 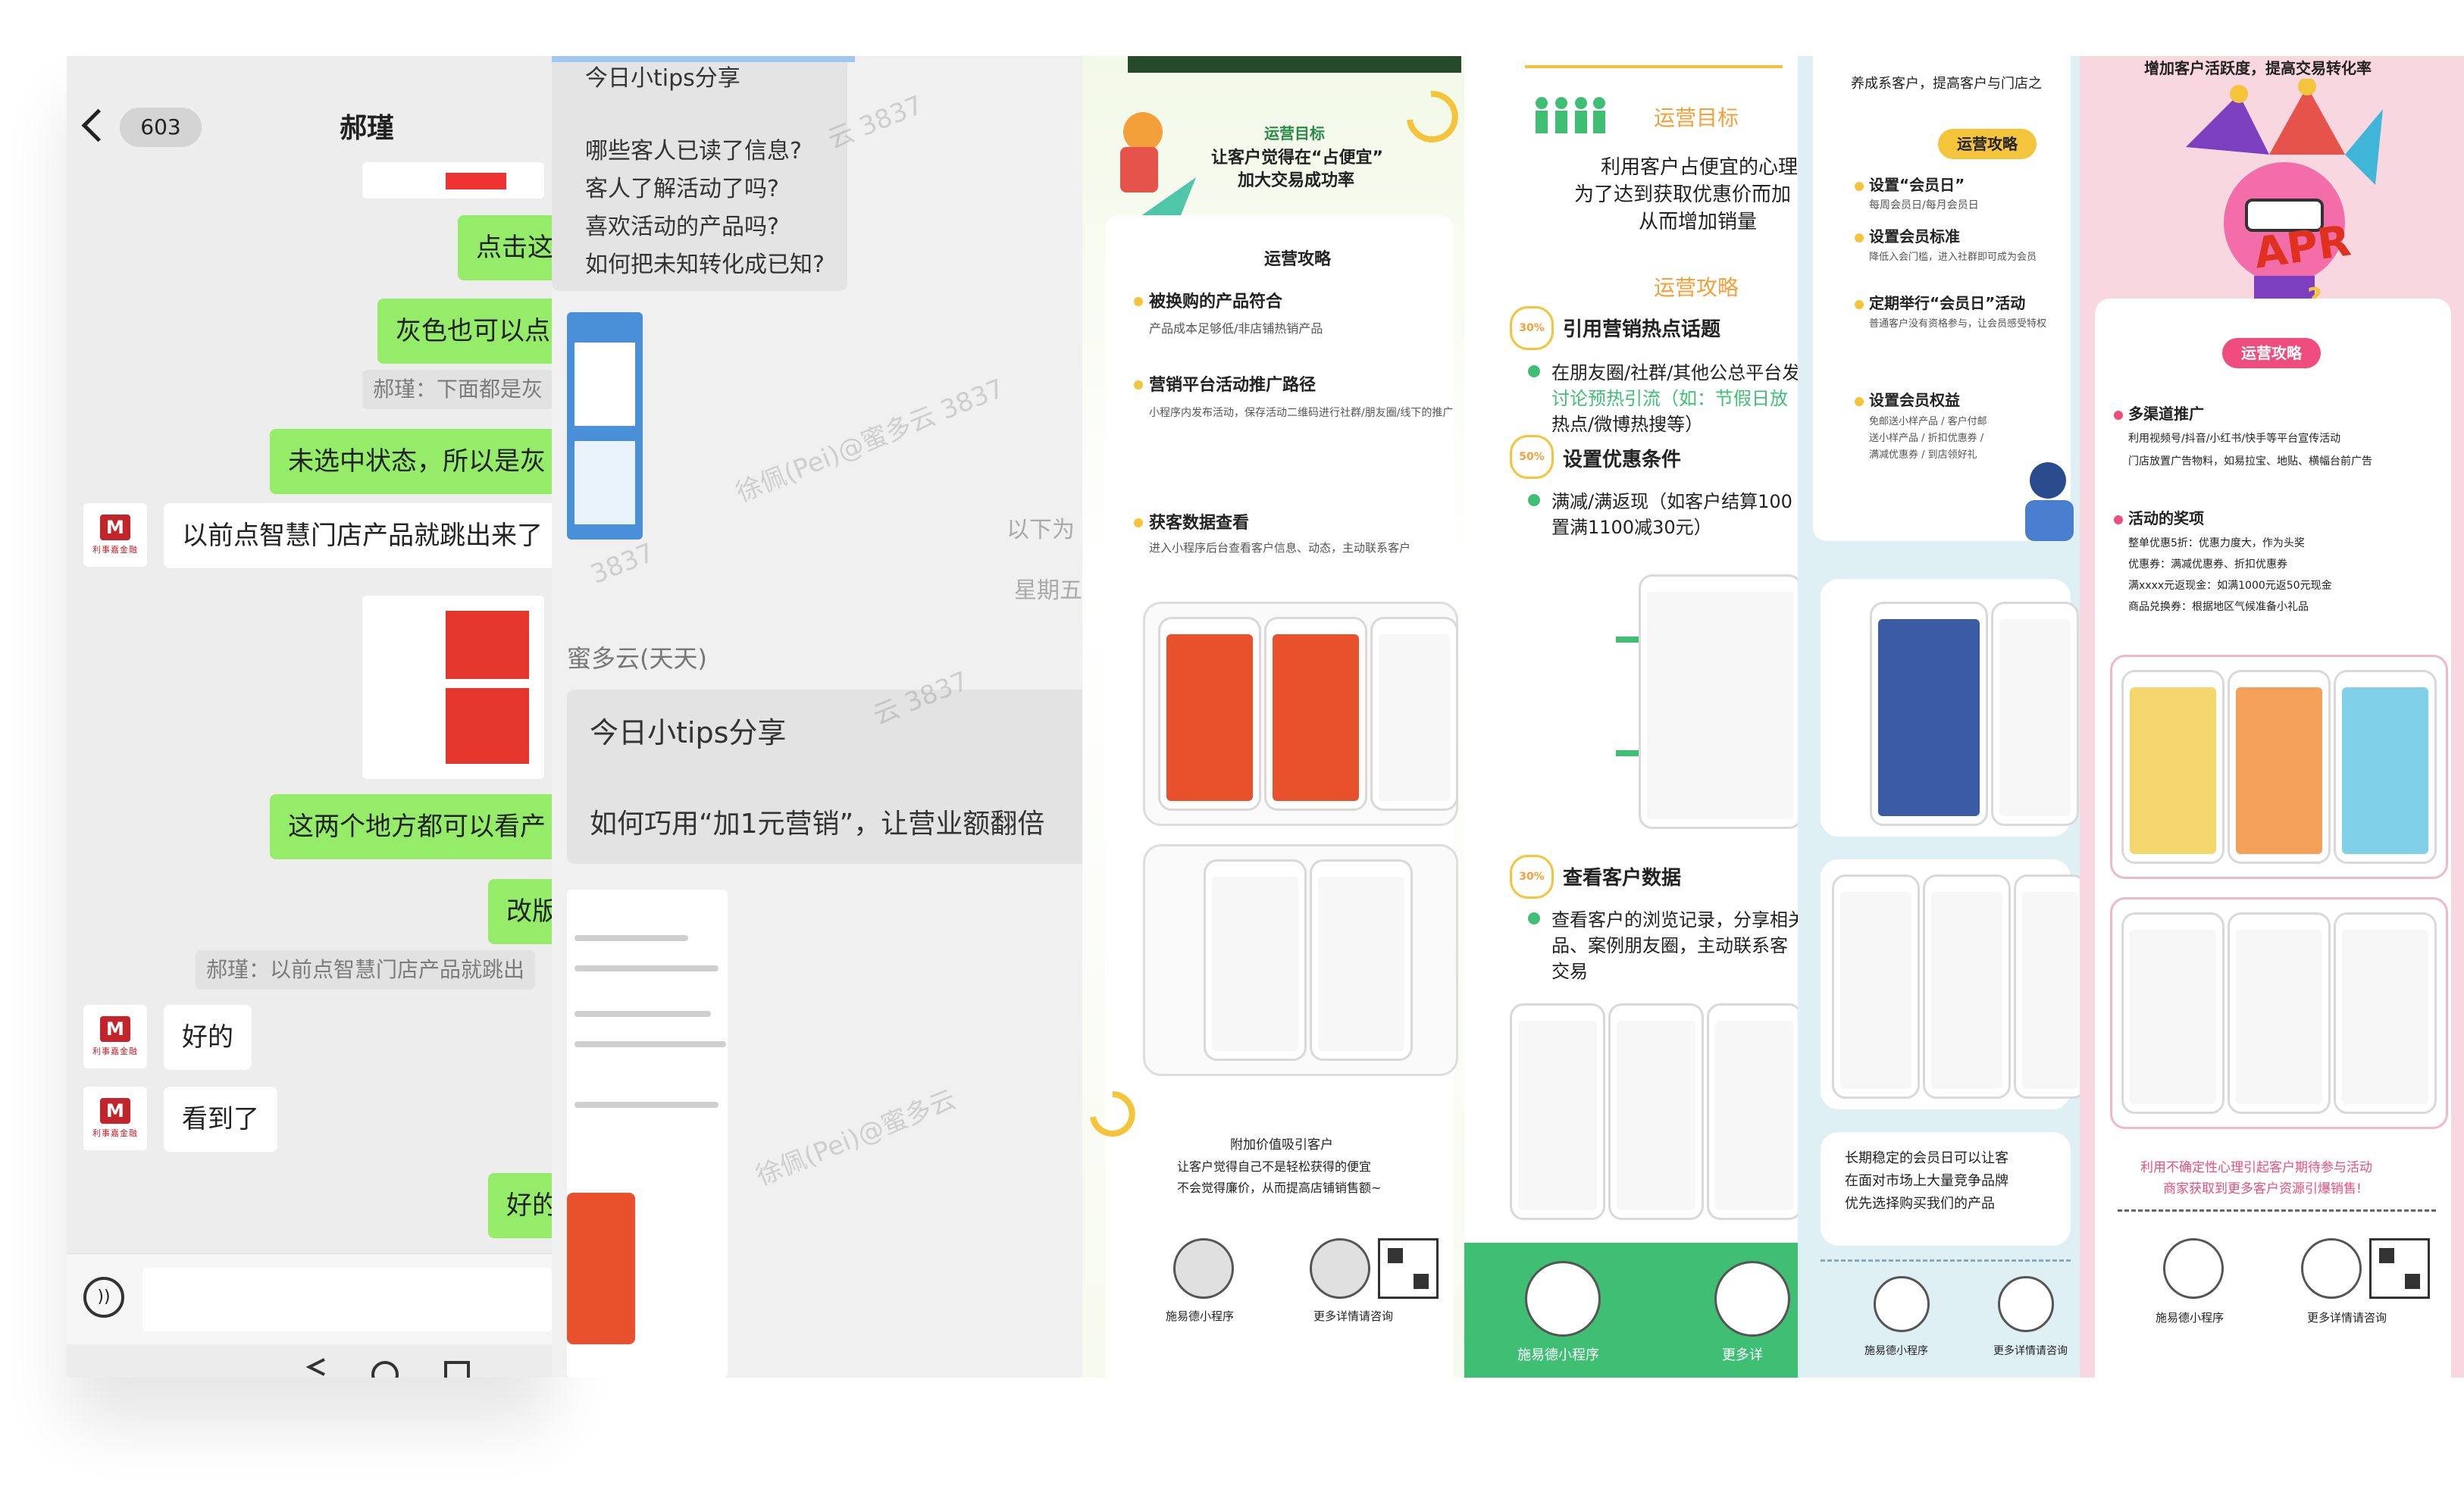 I want to click on bottom-desc: 不会觉得廉价，从而提高店铺销售额~, so click(x=1279, y=1188).